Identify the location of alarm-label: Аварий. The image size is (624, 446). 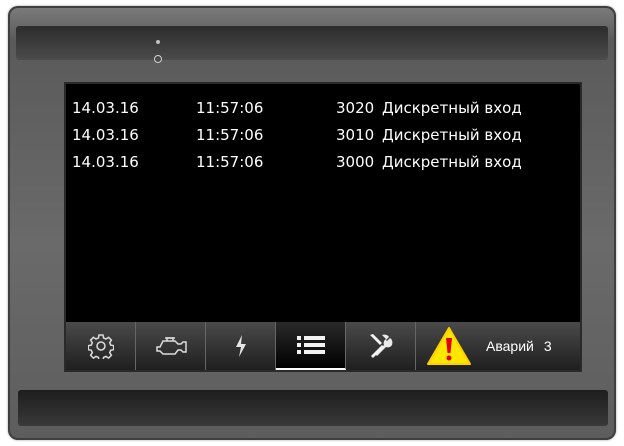
(510, 346).